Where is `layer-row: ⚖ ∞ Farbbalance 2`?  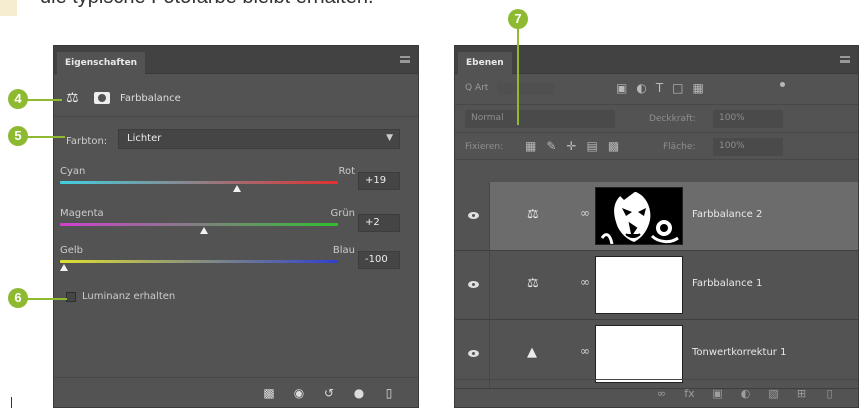 layer-row: ⚖ ∞ Farbbalance 2 is located at coordinates (656, 216).